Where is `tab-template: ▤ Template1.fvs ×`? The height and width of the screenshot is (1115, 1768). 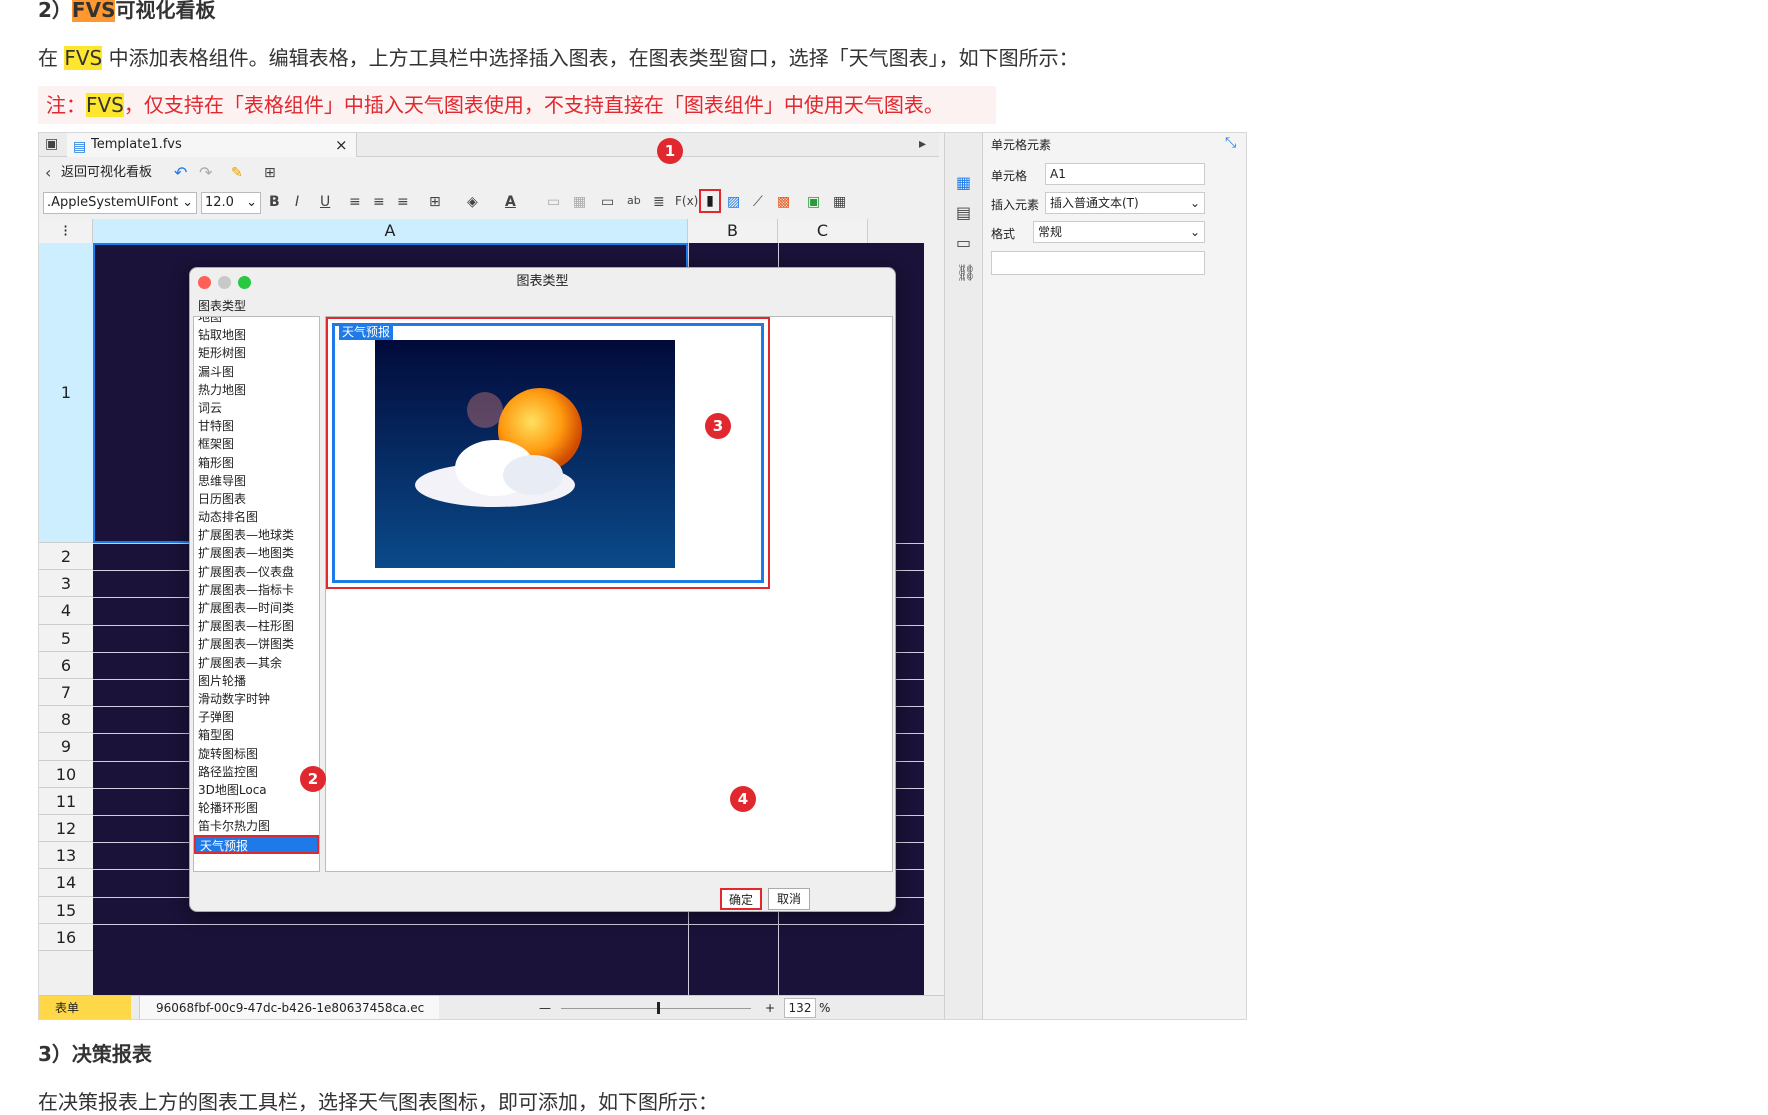 tab-template: ▤ Template1.fvs × is located at coordinates (212, 145).